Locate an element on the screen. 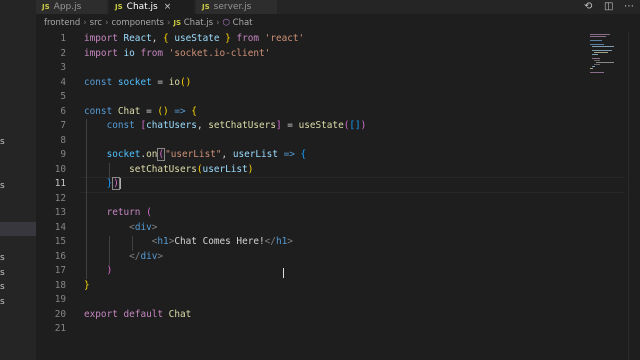  code-line: const socket = io() is located at coordinates (138, 82).